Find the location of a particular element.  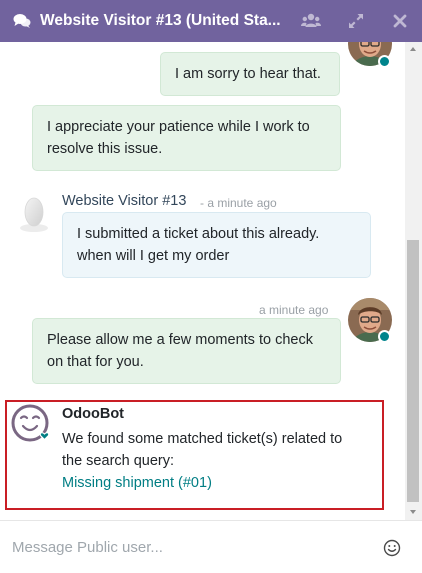

scrollbar-thumb is located at coordinates (413, 371).